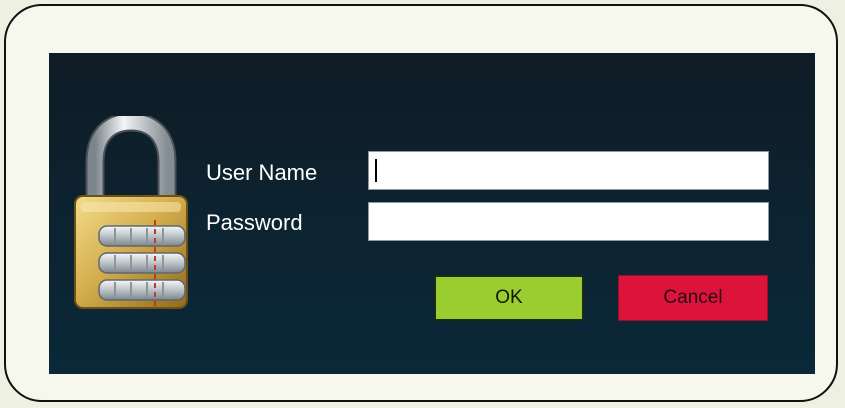  What do you see at coordinates (509, 298) in the screenshot?
I see `ok-button: OK` at bounding box center [509, 298].